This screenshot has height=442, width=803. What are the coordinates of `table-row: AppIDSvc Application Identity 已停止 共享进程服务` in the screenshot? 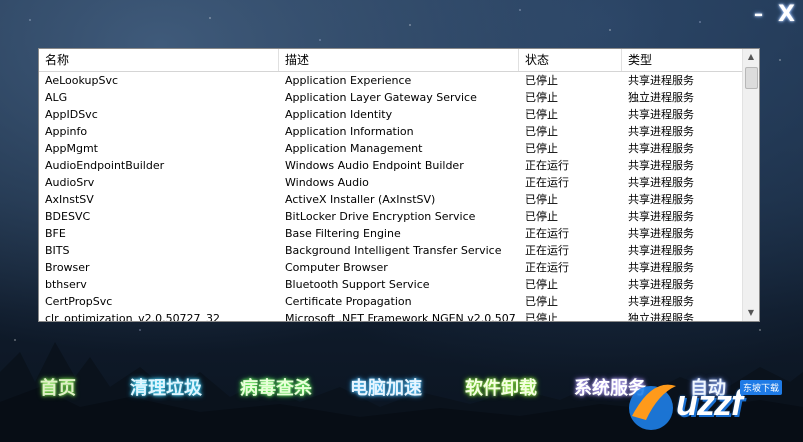 It's located at (391, 114).